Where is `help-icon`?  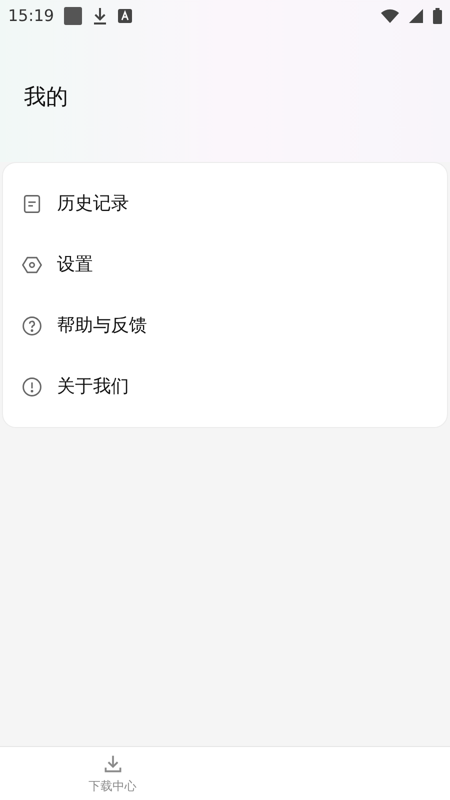 help-icon is located at coordinates (32, 325).